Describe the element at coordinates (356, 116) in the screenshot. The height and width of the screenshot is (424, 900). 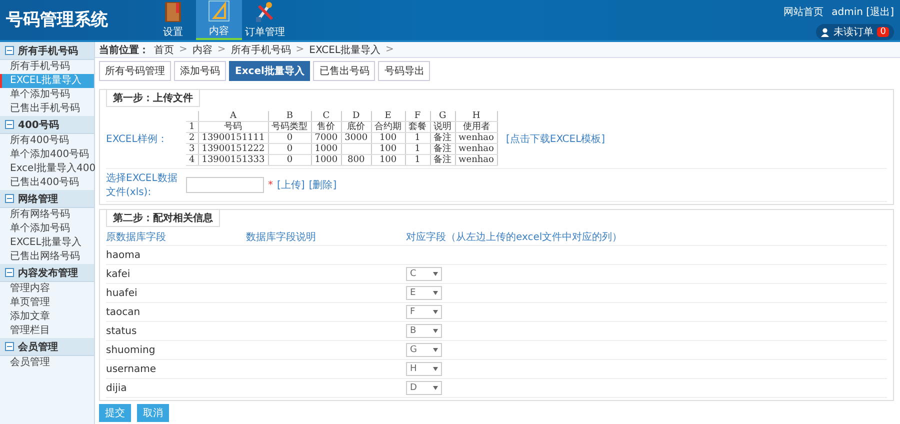
I see `column-letter: D` at that location.